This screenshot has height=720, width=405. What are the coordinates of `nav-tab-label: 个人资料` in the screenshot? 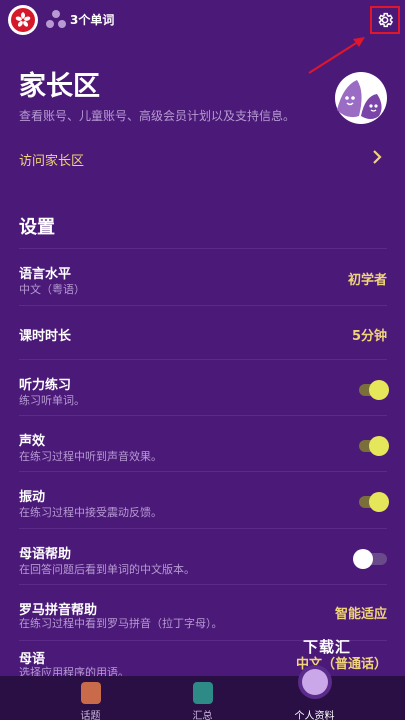 It's located at (314, 715).